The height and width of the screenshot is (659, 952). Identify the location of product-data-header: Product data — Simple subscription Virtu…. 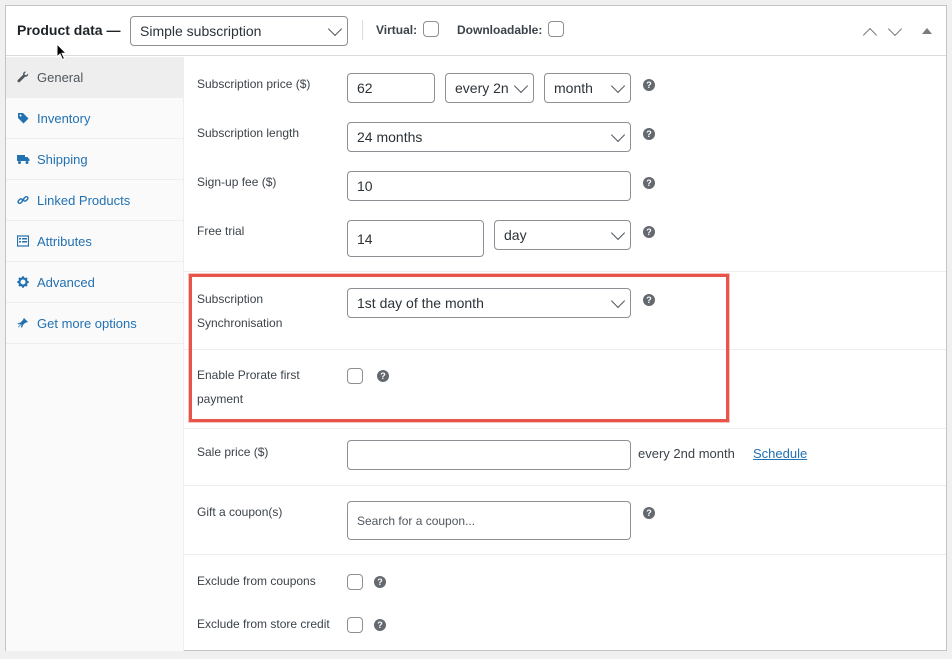
(476, 31).